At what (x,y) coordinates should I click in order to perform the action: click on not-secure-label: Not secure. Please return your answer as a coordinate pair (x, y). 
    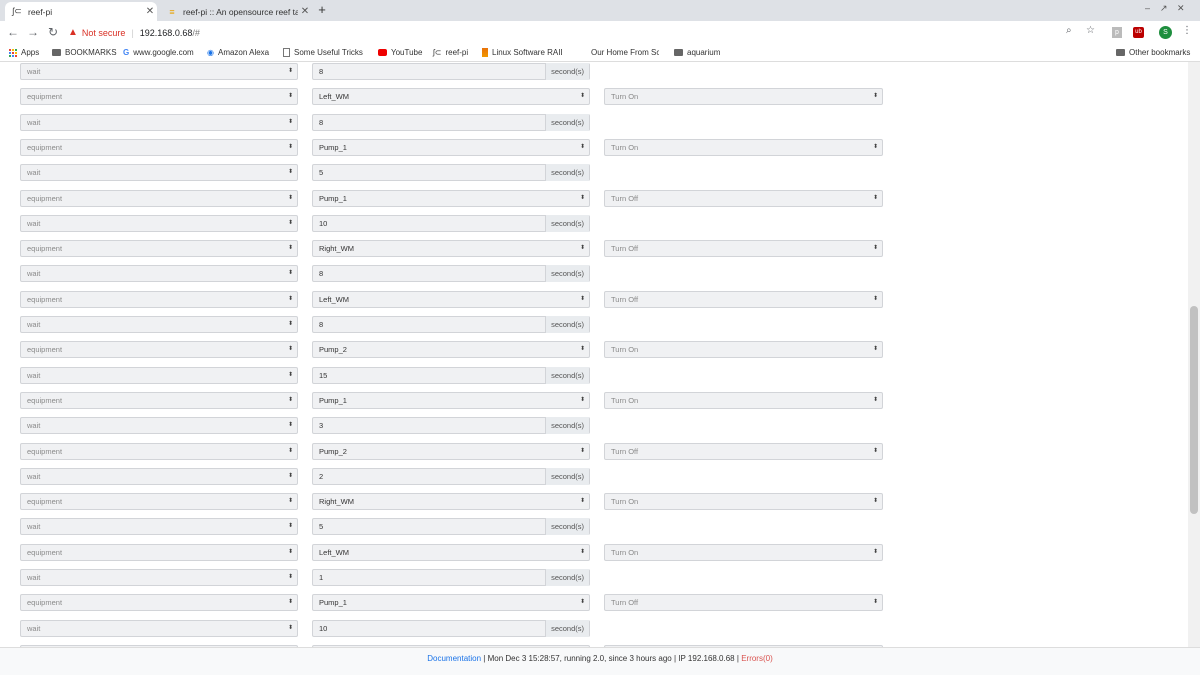
    Looking at the image, I should click on (104, 33).